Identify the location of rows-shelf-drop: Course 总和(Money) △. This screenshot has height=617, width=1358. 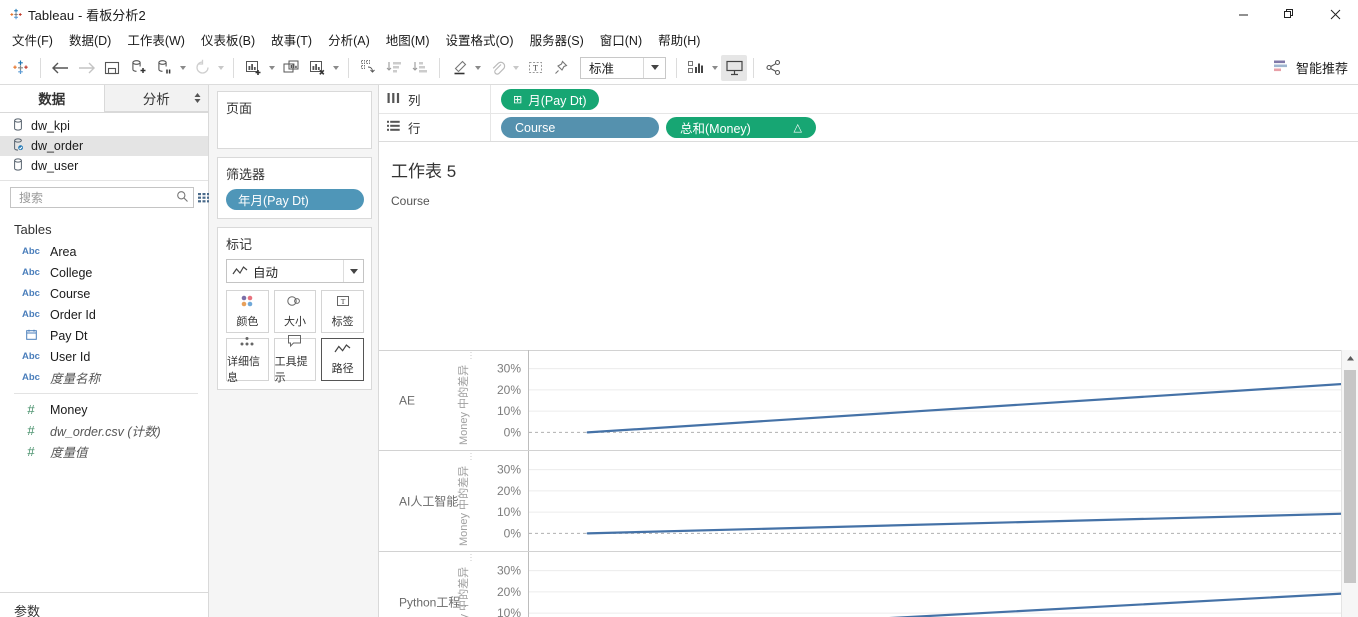
(924, 127).